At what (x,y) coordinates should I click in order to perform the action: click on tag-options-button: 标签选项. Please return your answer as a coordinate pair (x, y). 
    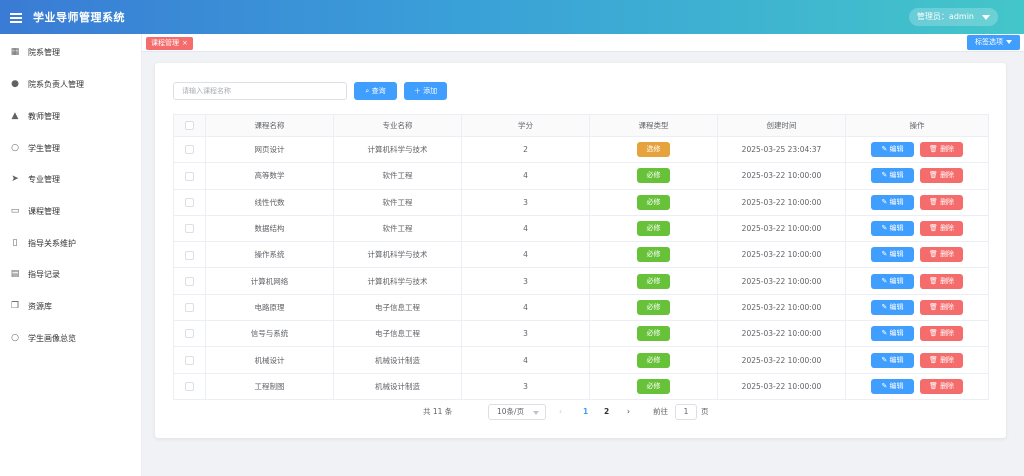
    Looking at the image, I should click on (993, 42).